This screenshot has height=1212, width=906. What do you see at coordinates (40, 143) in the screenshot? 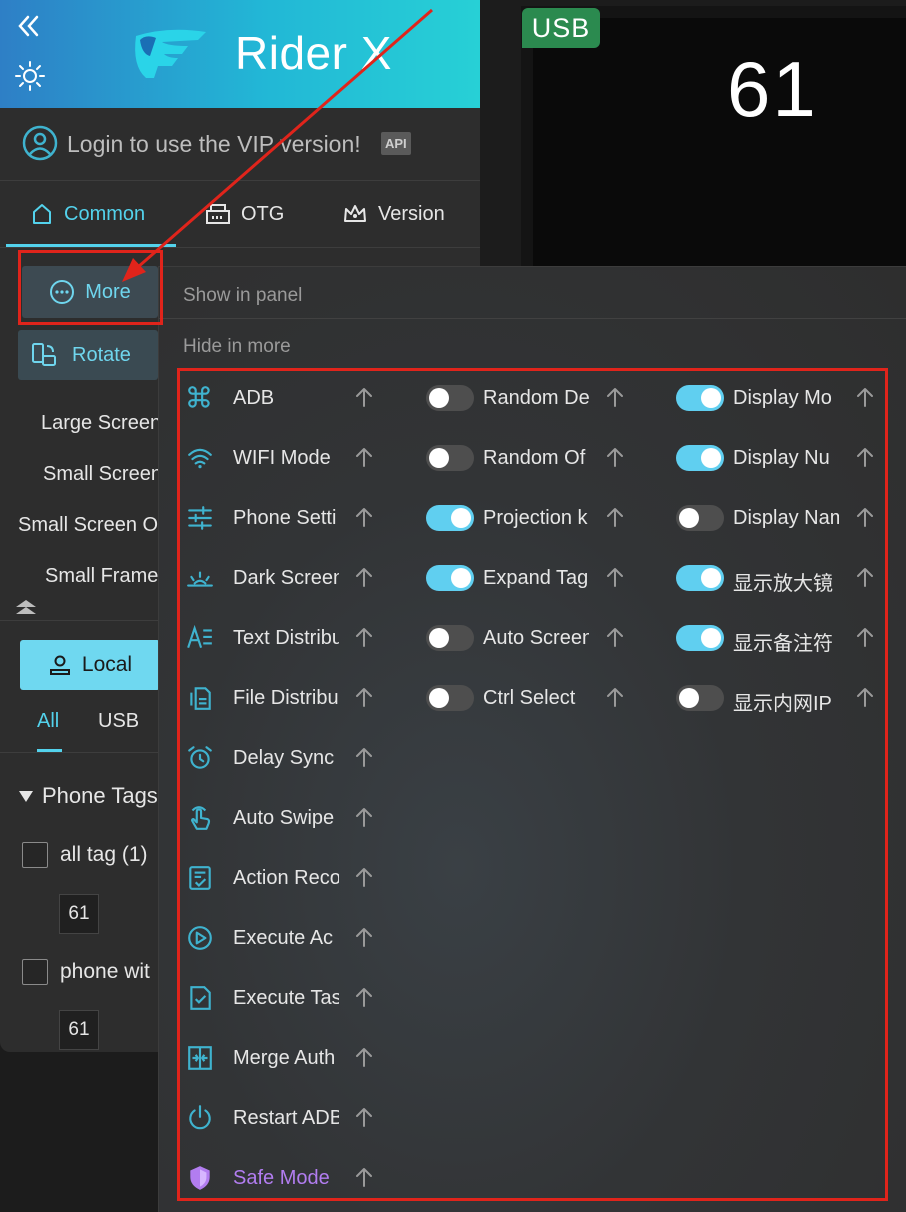
I see `user-avatar-icon` at bounding box center [40, 143].